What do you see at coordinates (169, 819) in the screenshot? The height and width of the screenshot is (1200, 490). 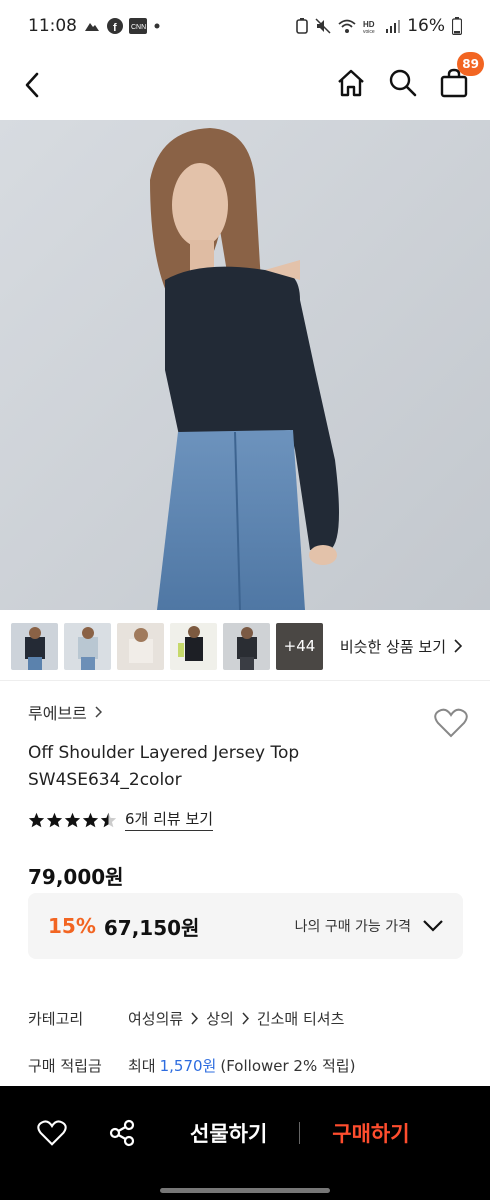 I see `reviews-link: 6개 리뷰 보기` at bounding box center [169, 819].